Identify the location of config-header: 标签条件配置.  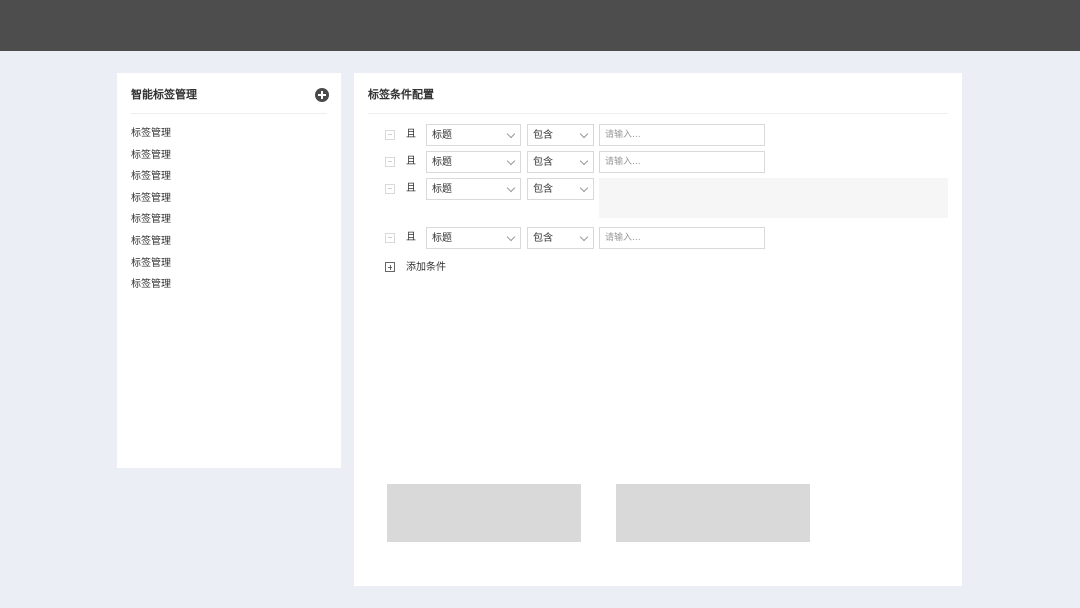
(658, 93).